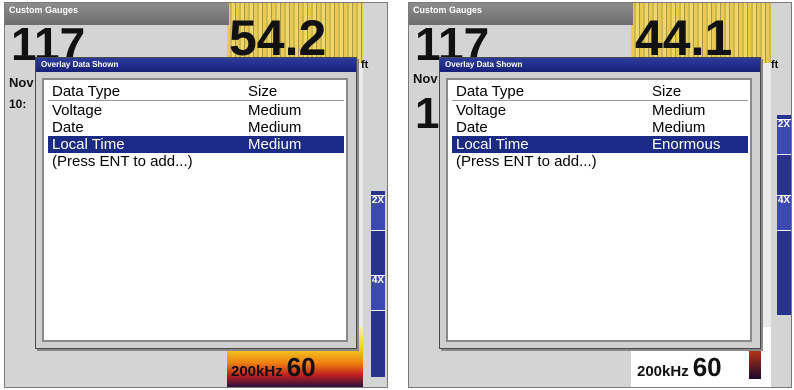 This screenshot has width=794, height=390. Describe the element at coordinates (18, 104) in the screenshot. I see `time-label: 10:` at that location.